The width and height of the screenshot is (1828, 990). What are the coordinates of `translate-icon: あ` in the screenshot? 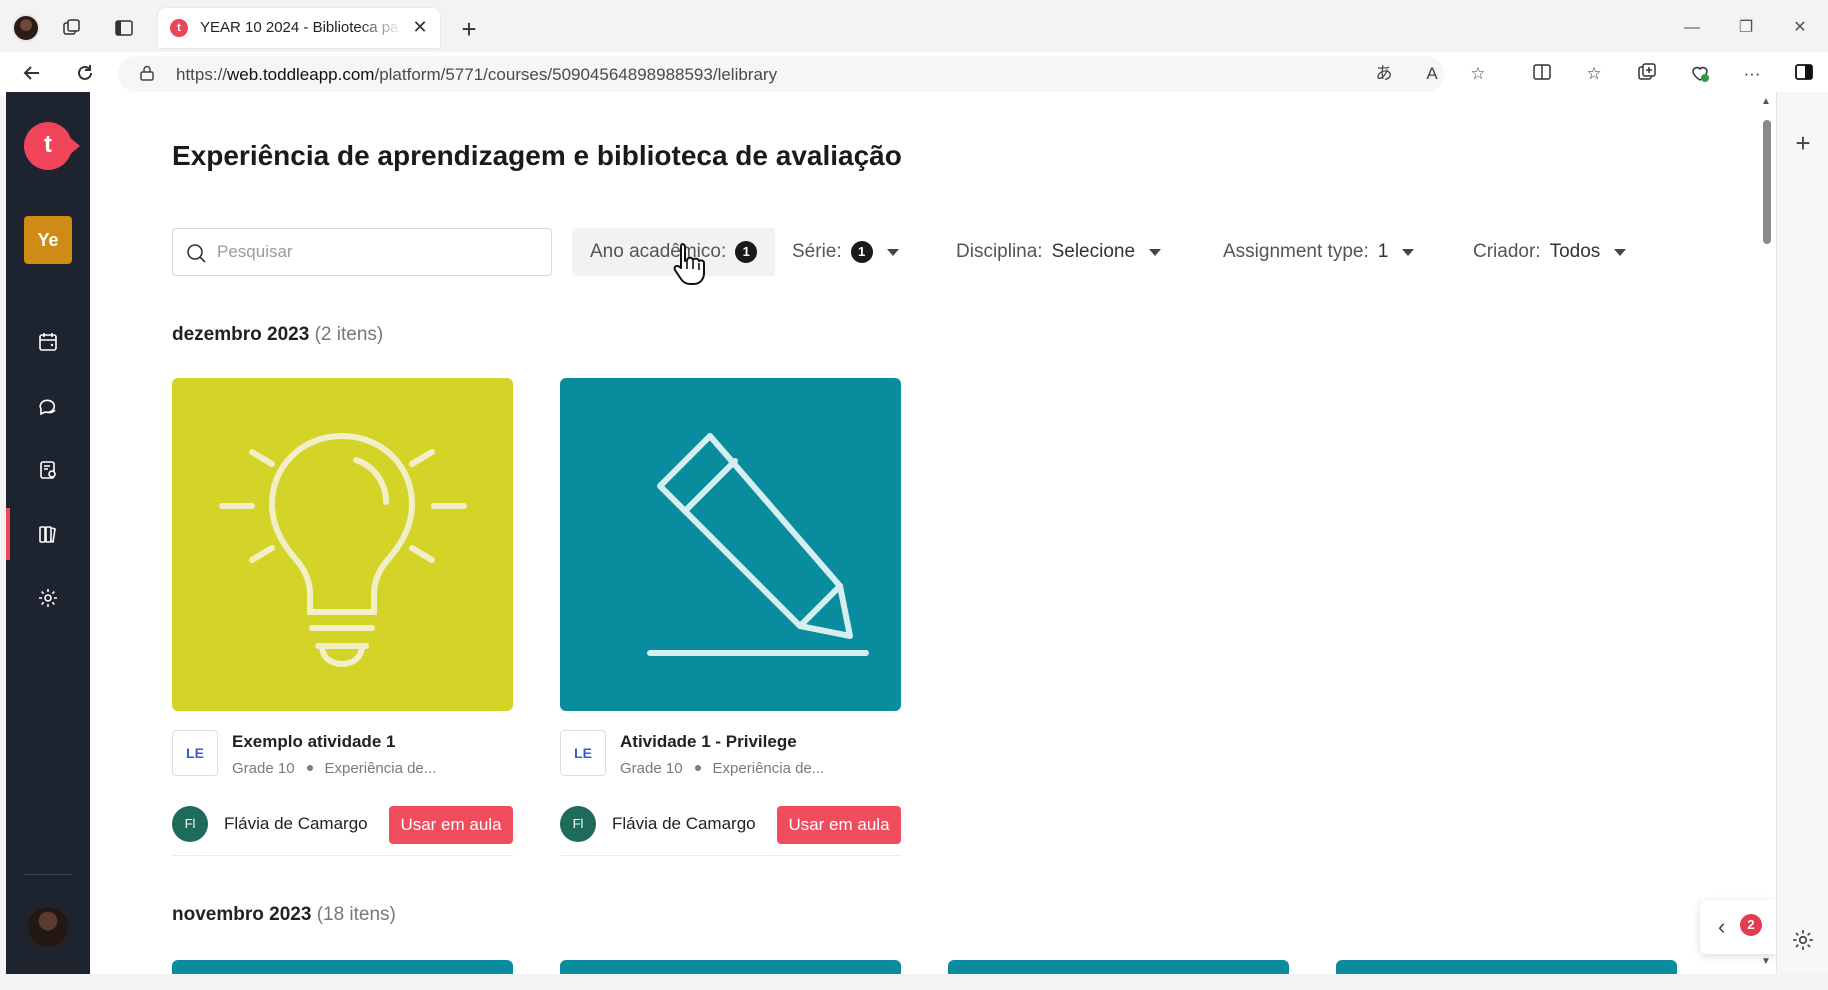 It's located at (1384, 74).